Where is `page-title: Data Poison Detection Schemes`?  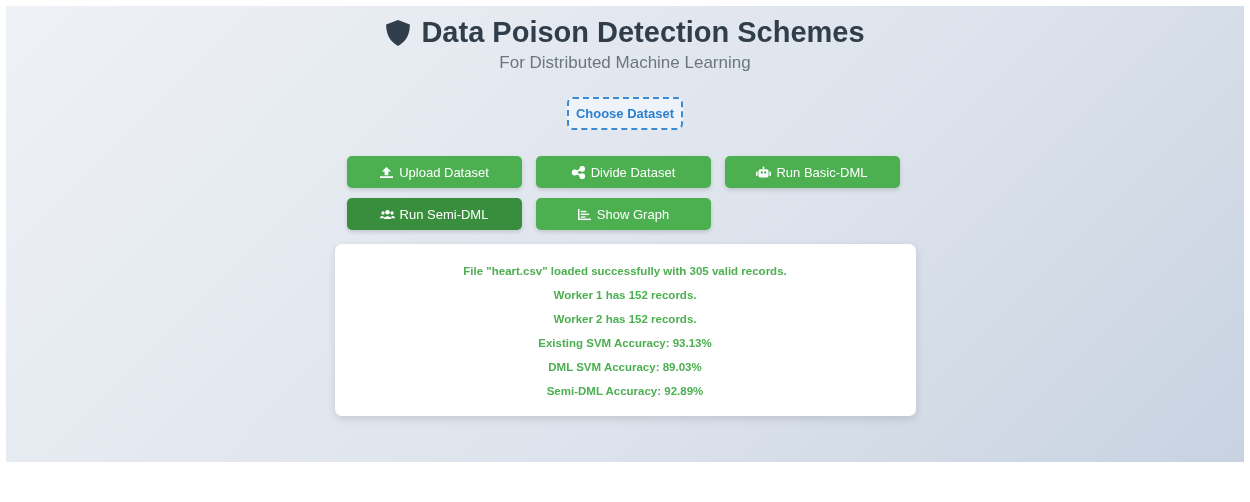
page-title: Data Poison Detection Schemes is located at coordinates (643, 32).